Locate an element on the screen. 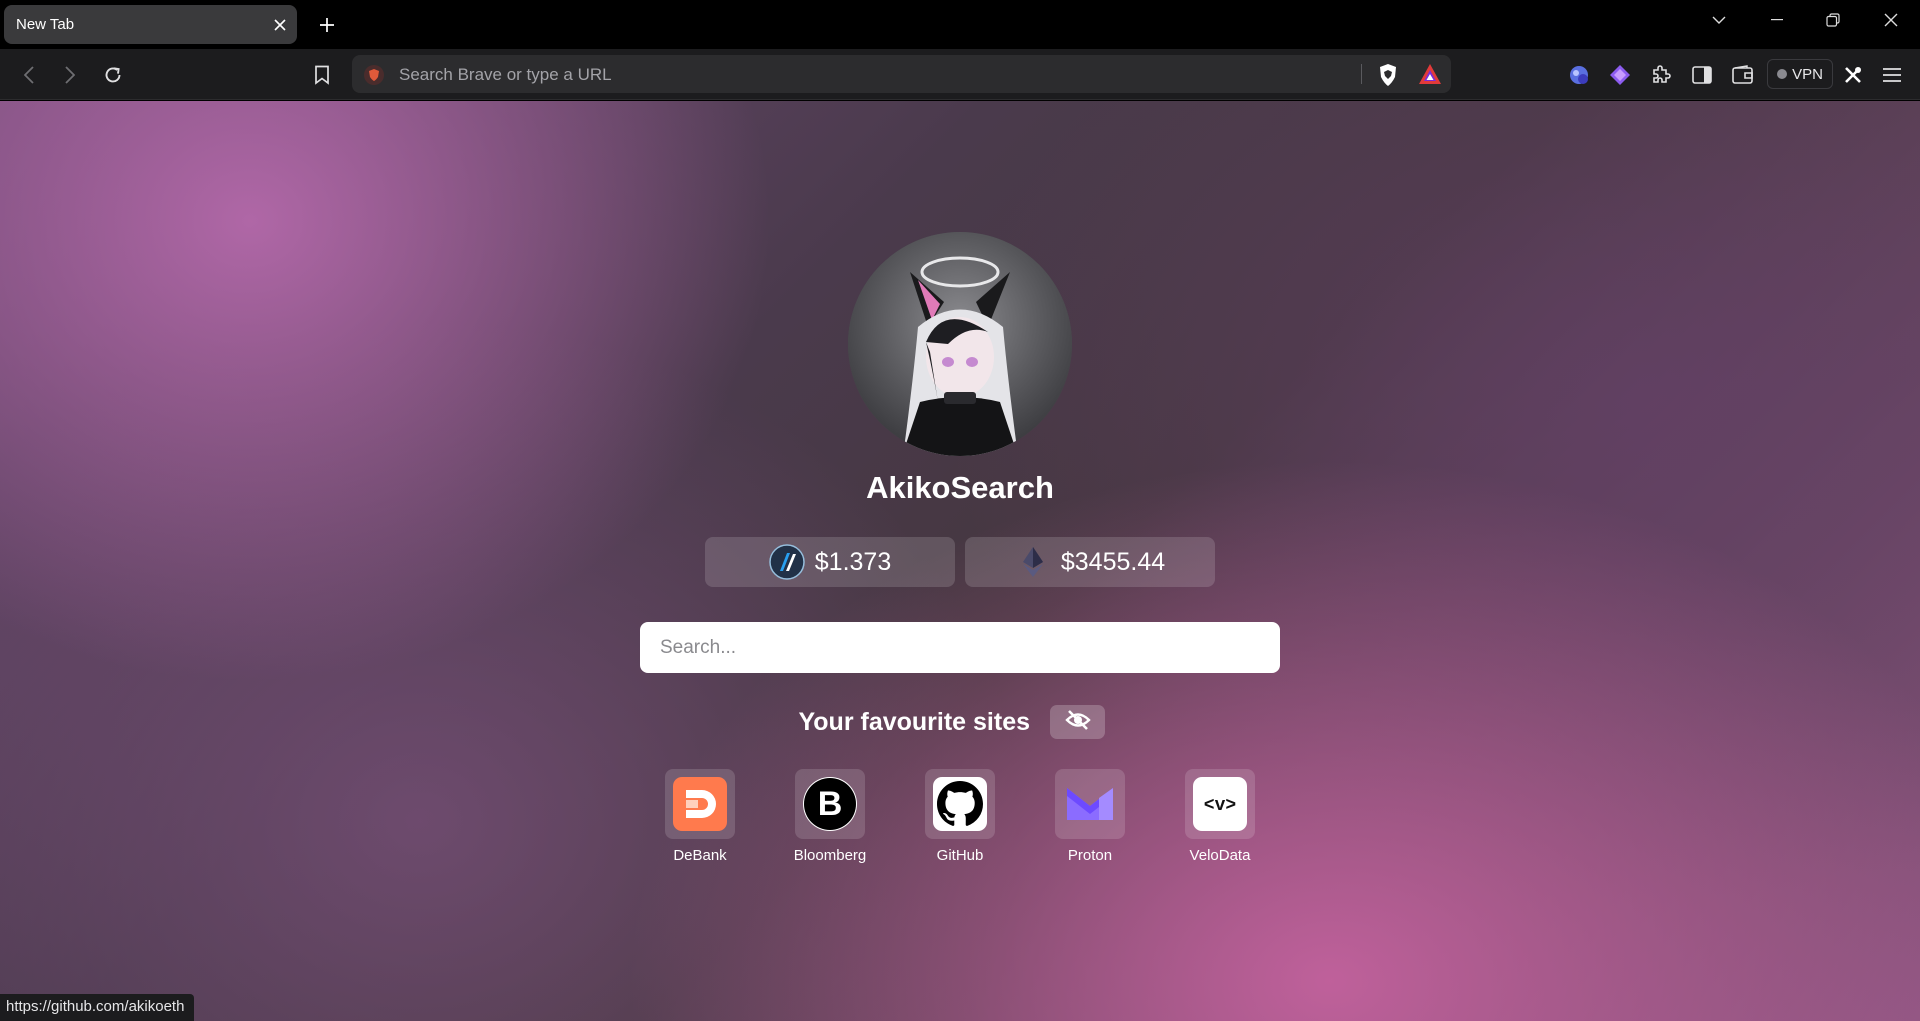 This screenshot has height=1021, width=1920. svg-text: <v> is located at coordinates (1220, 806).